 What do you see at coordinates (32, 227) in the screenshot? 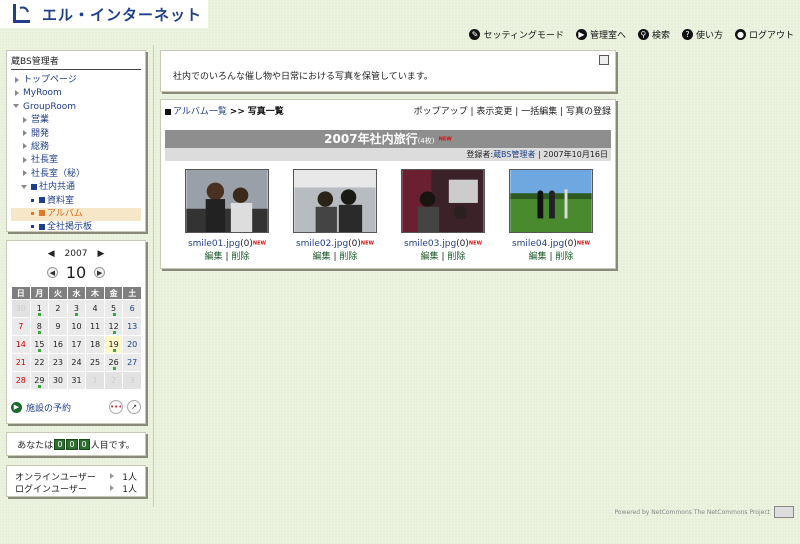
I see `bullet-icon` at bounding box center [32, 227].